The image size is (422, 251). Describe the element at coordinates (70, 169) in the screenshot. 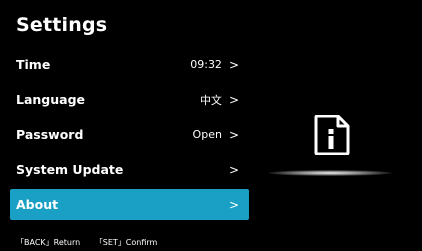

I see `menu-item-label: System Update` at that location.